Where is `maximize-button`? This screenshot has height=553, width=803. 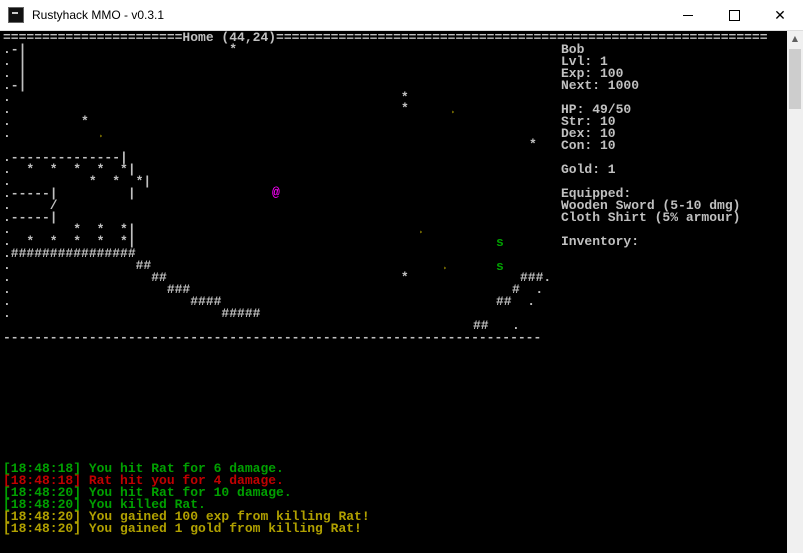
maximize-button is located at coordinates (734, 15).